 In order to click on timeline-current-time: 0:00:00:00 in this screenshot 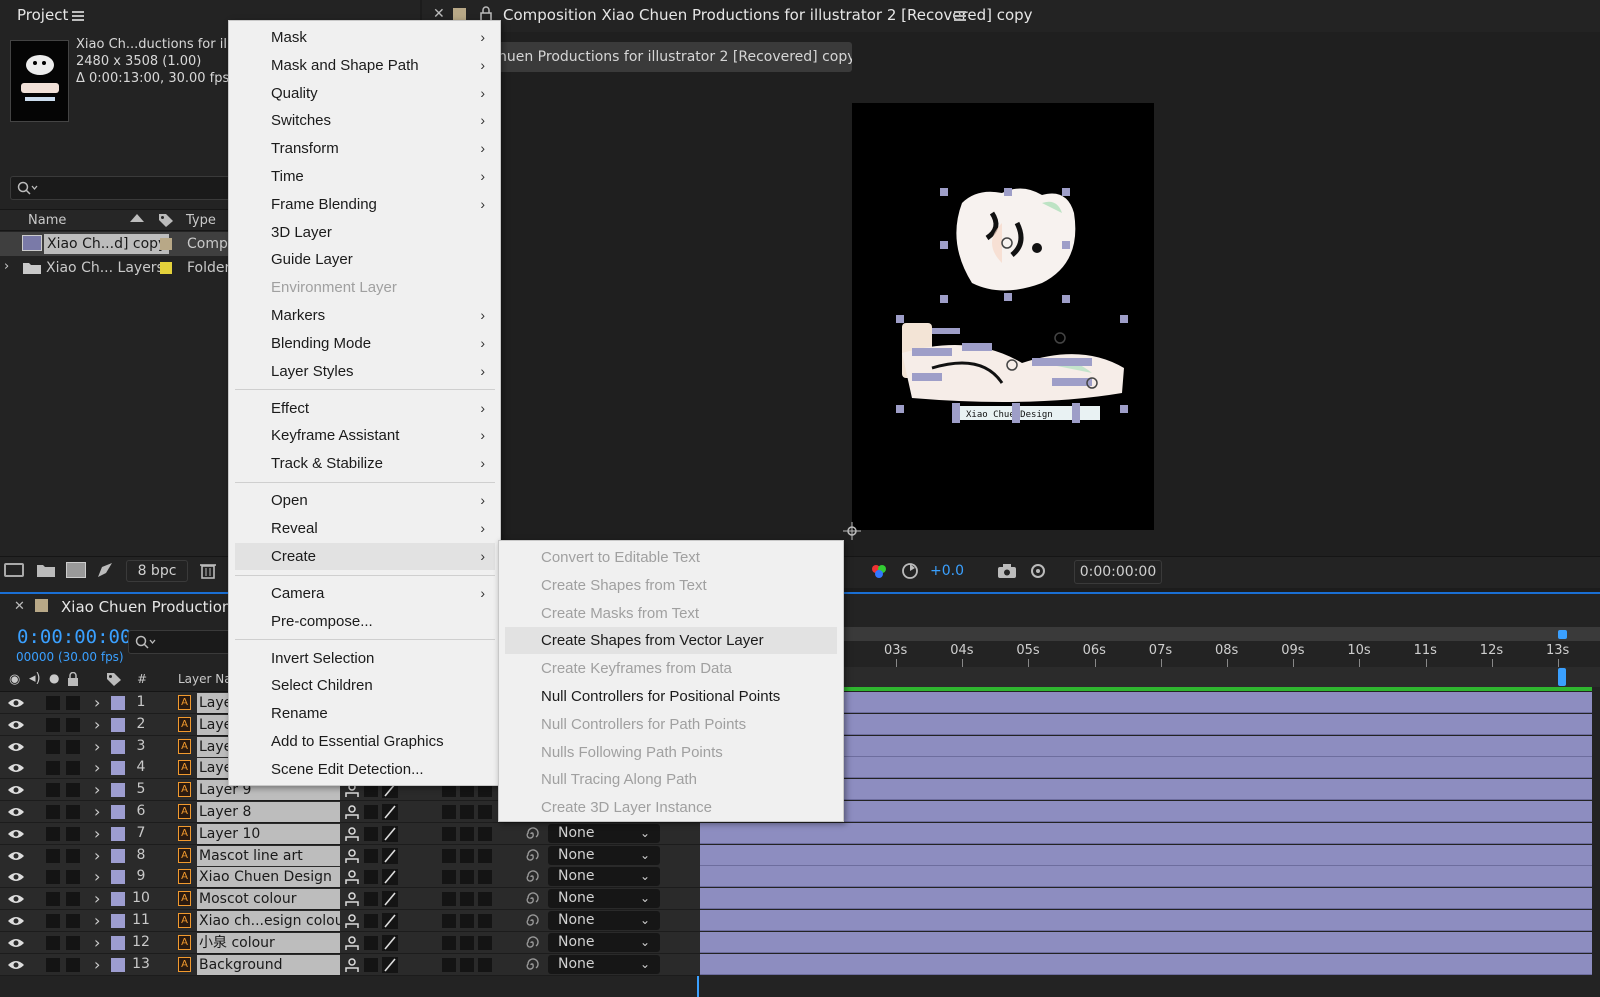, I will do `click(74, 637)`.